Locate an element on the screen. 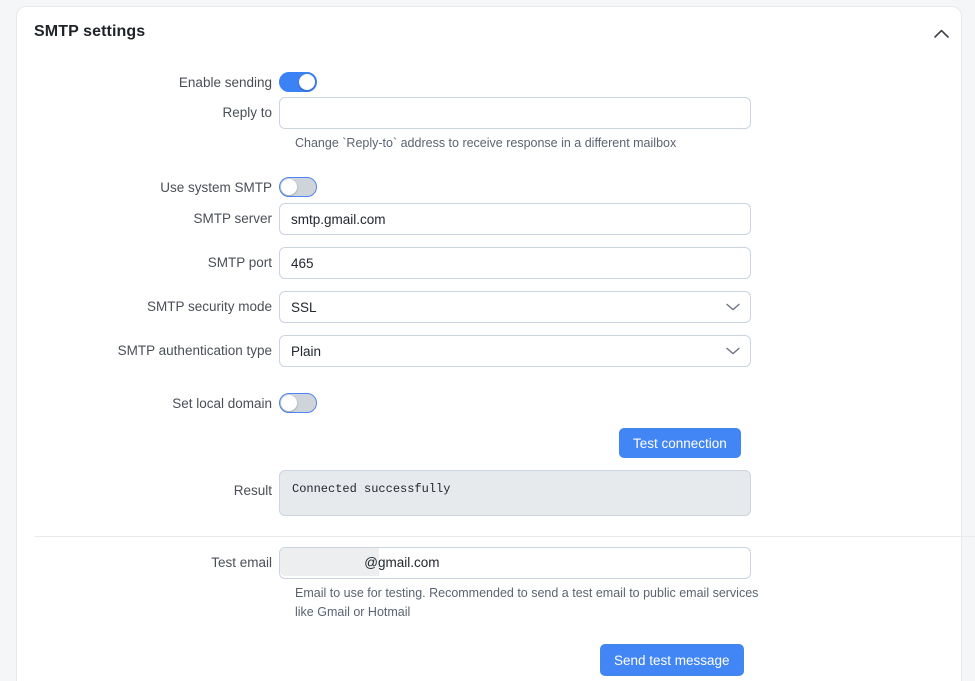  reply-to-input is located at coordinates (515, 113).